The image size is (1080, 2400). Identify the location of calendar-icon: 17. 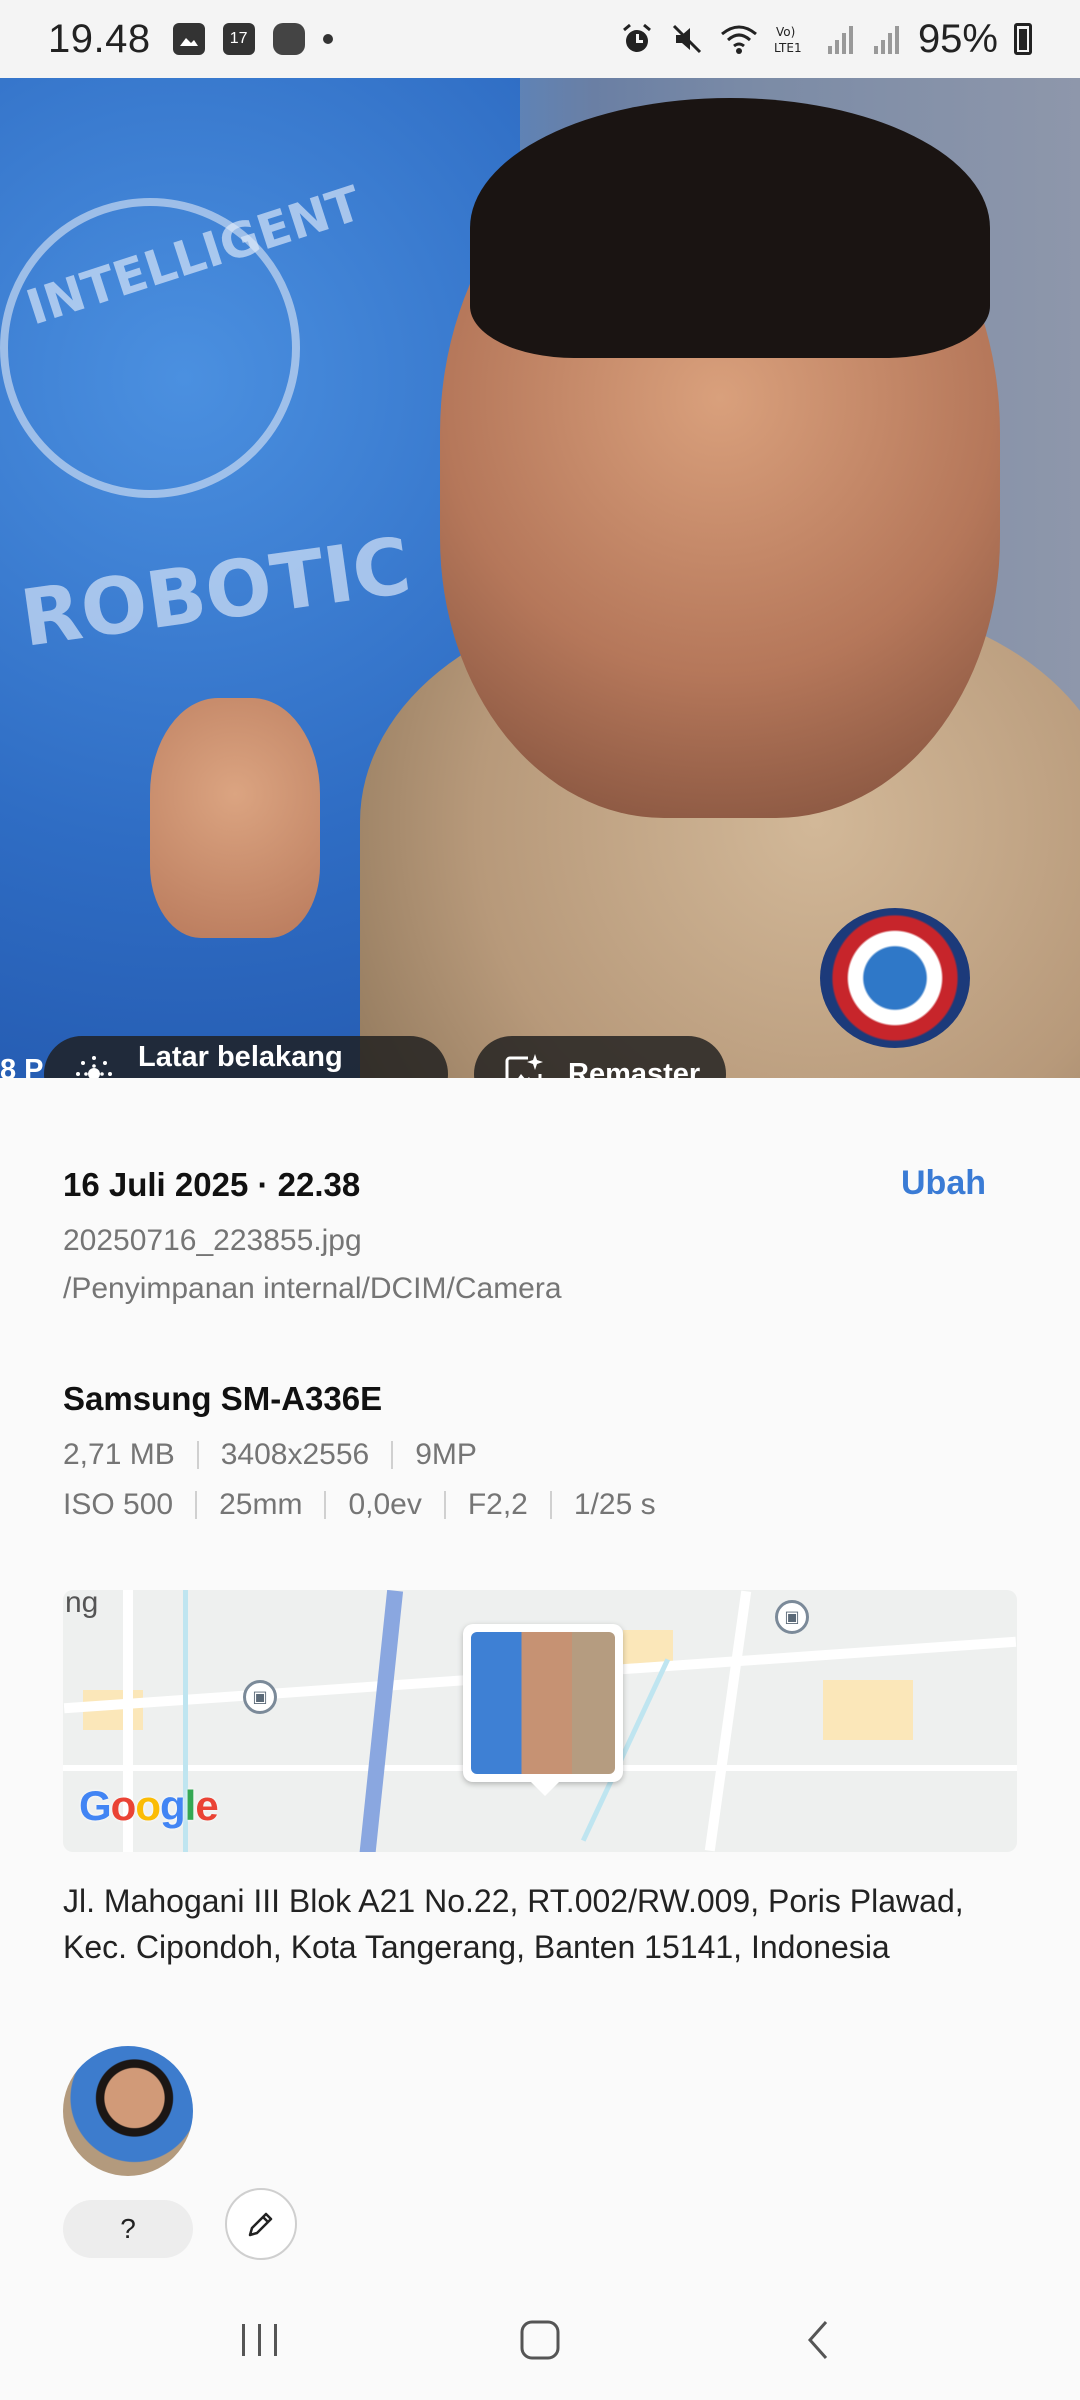
(238, 39).